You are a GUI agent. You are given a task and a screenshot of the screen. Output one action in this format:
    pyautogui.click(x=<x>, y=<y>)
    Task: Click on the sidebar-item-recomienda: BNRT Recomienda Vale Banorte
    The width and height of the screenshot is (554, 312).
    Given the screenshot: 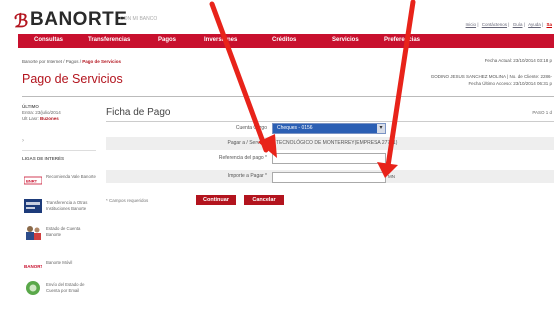 What is the action you would take?
    pyautogui.click(x=60, y=181)
    